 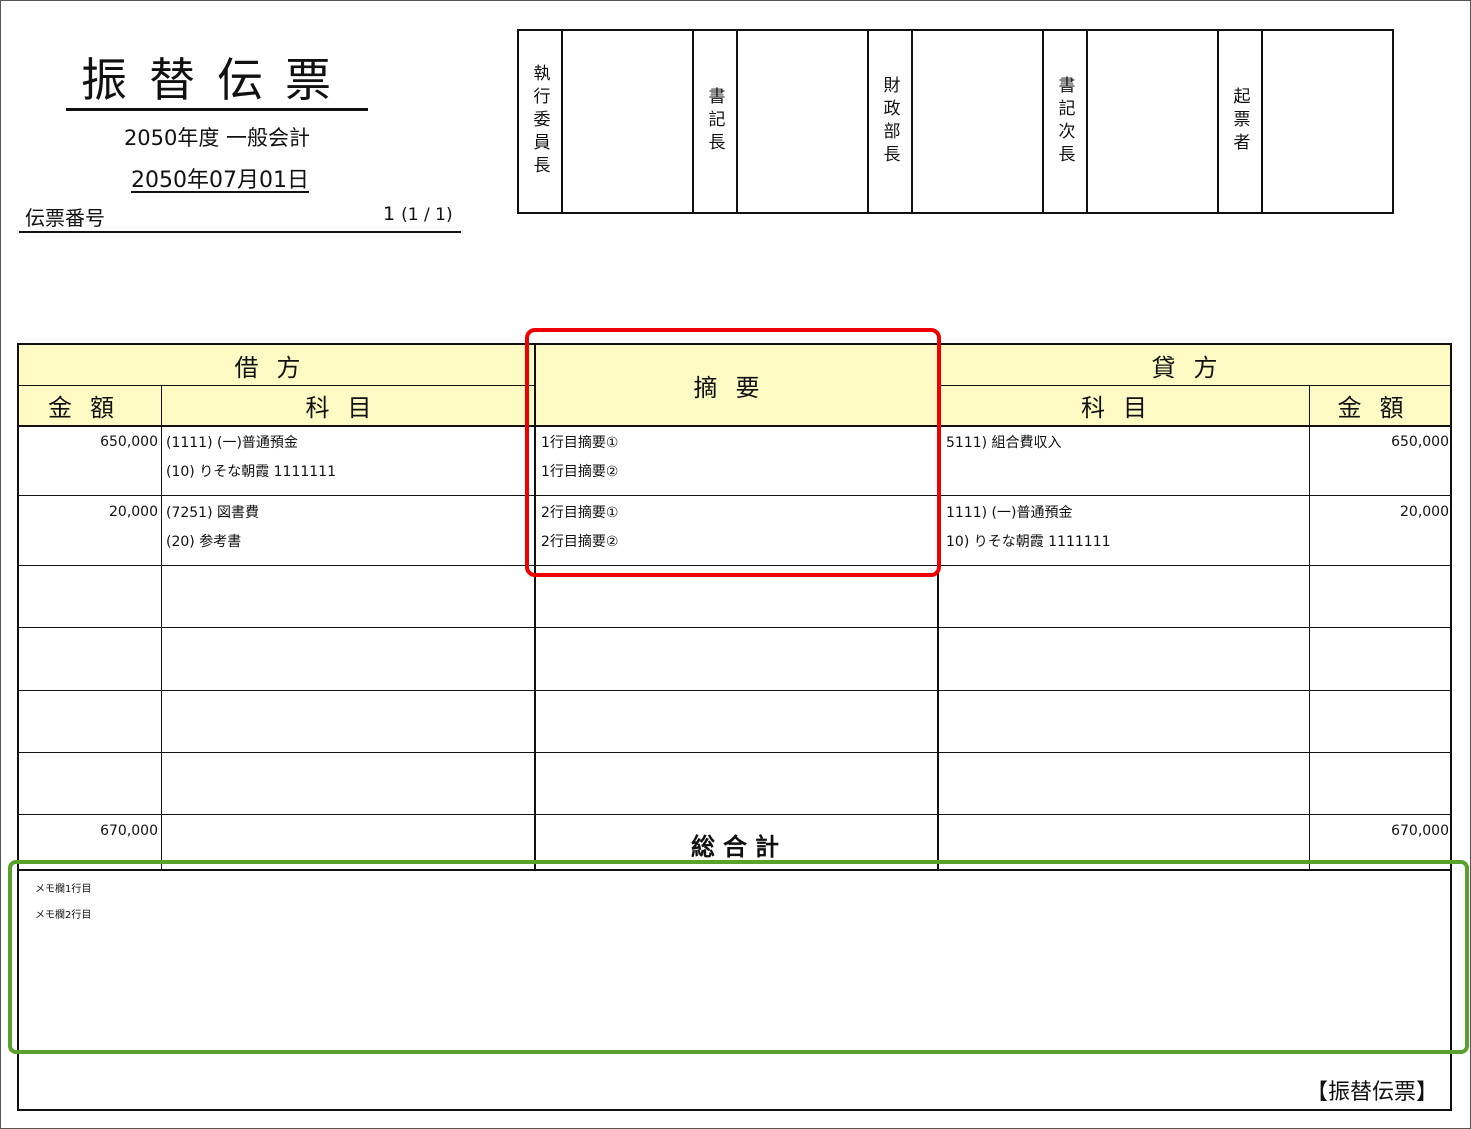 I want to click on debit-account: (1111) (一)普通預金, so click(x=232, y=443).